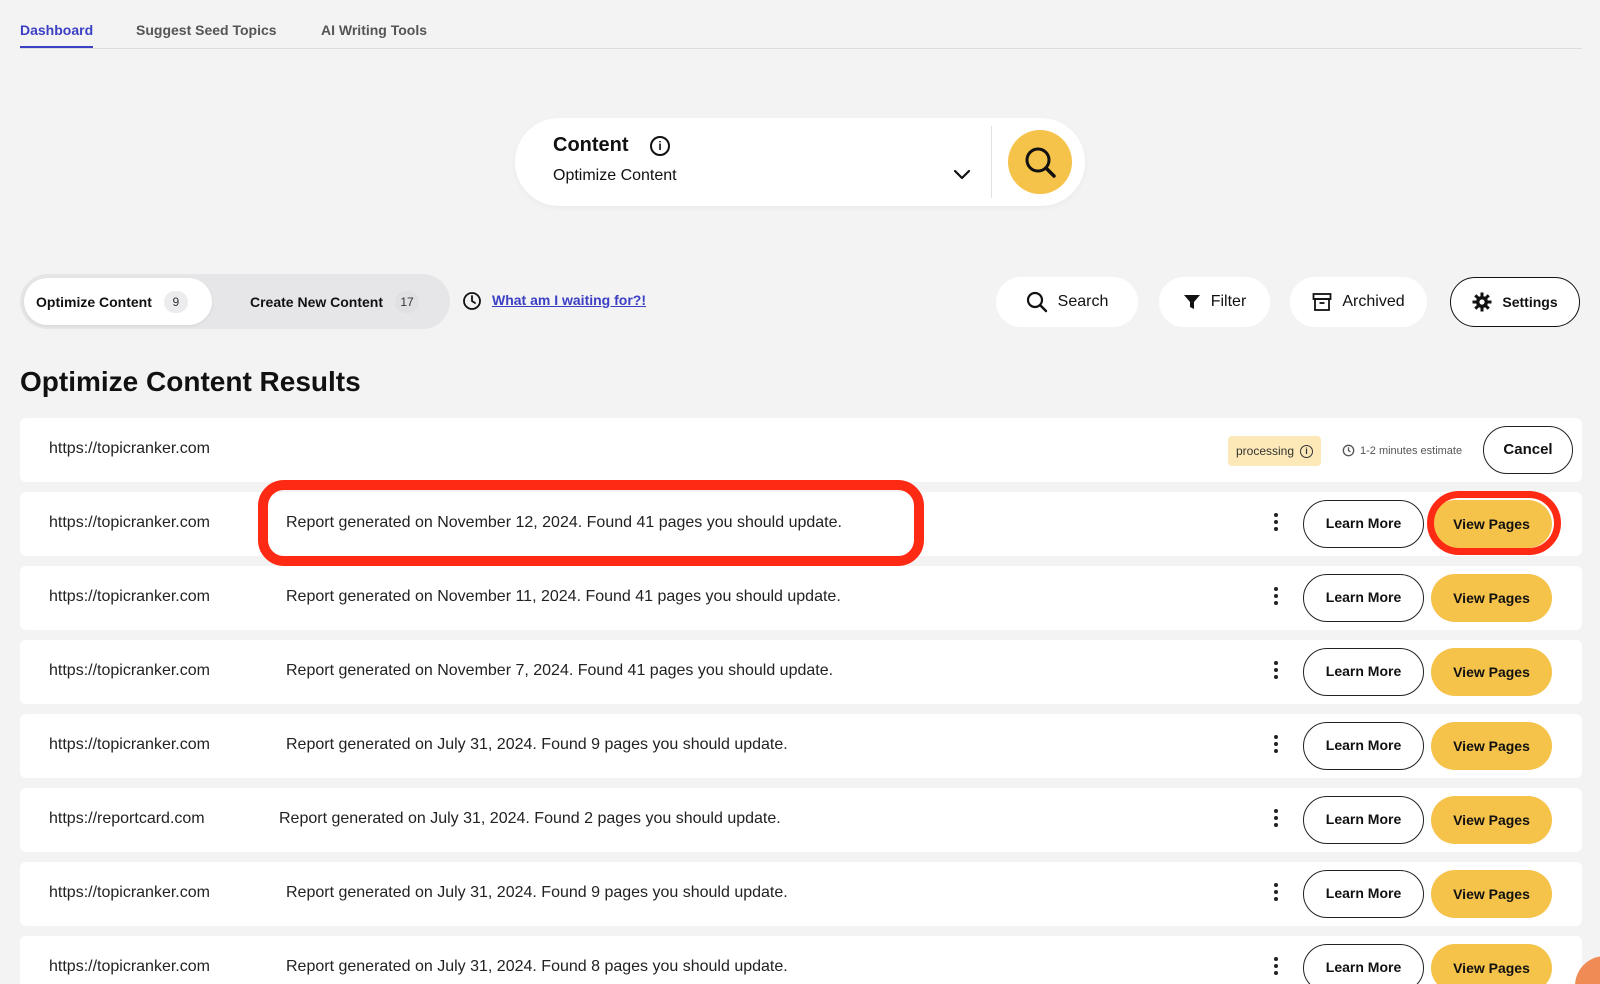  I want to click on filter-button: Filter, so click(1214, 302).